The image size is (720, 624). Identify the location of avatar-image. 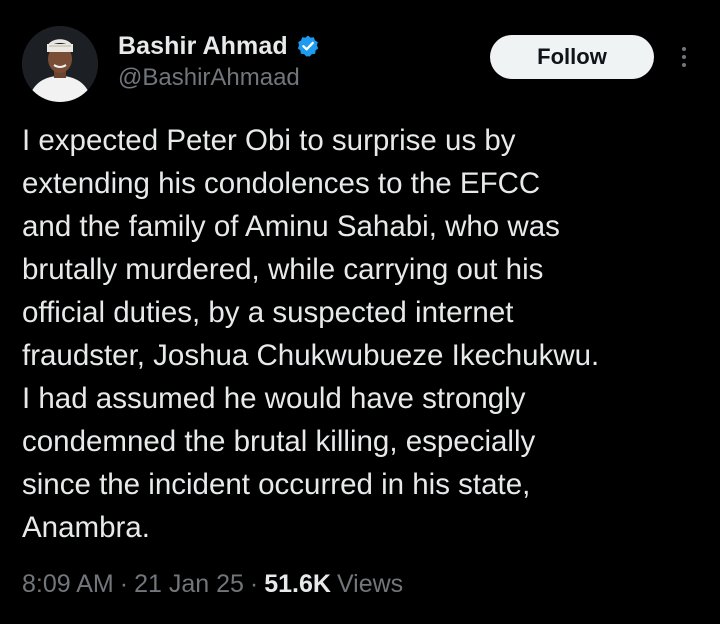
(60, 64).